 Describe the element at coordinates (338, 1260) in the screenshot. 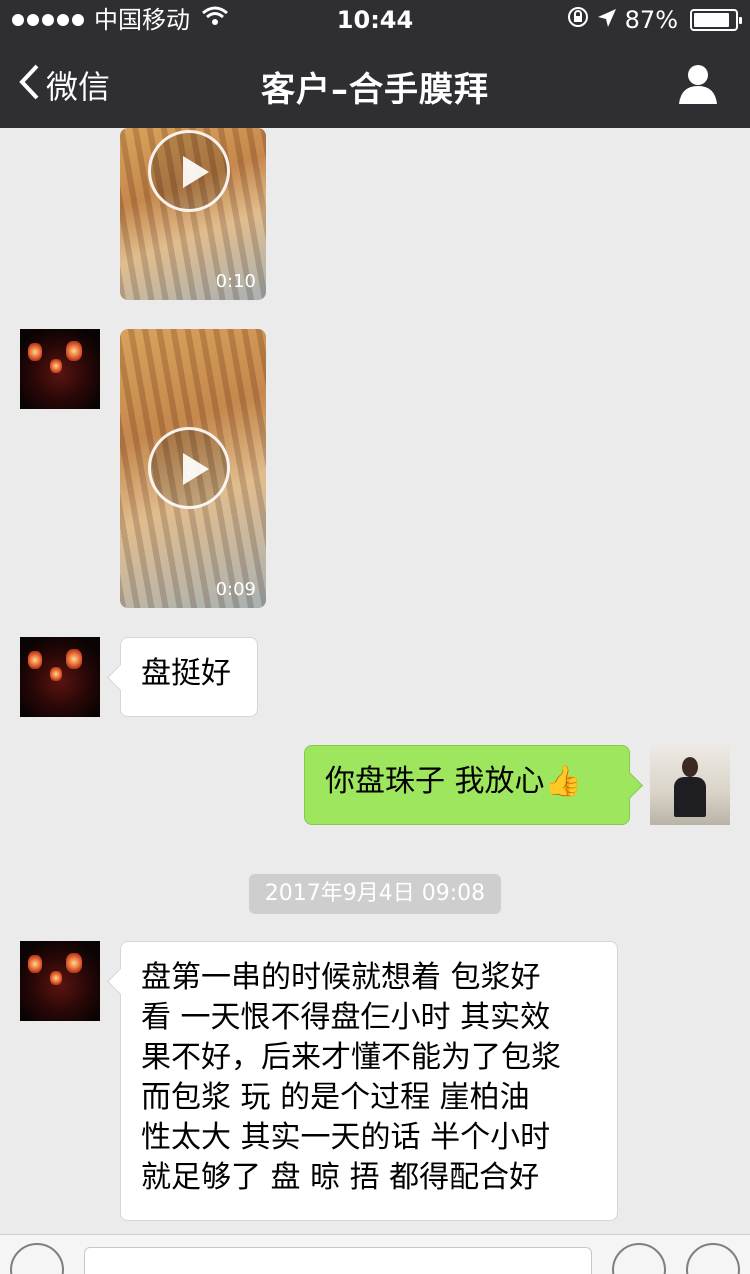

I see `message-input` at that location.